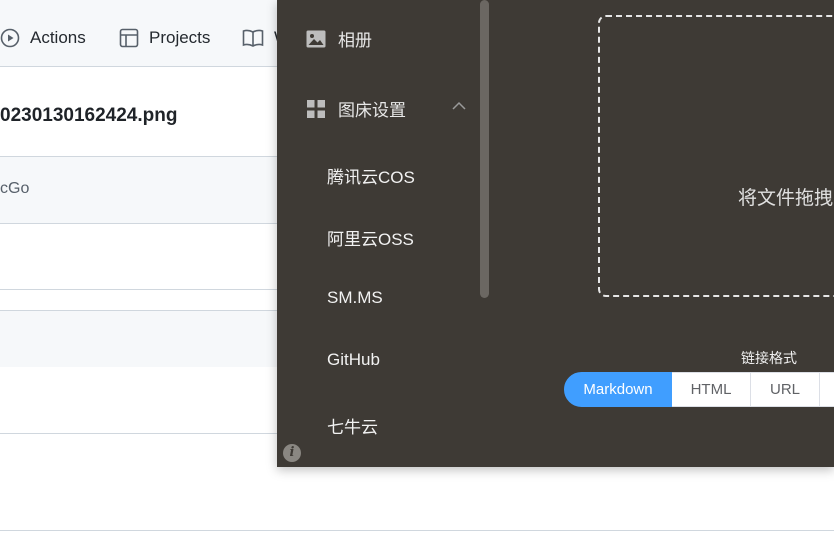 Image resolution: width=834 pixels, height=549 pixels. Describe the element at coordinates (292, 453) in the screenshot. I see `info-icon: i` at that location.